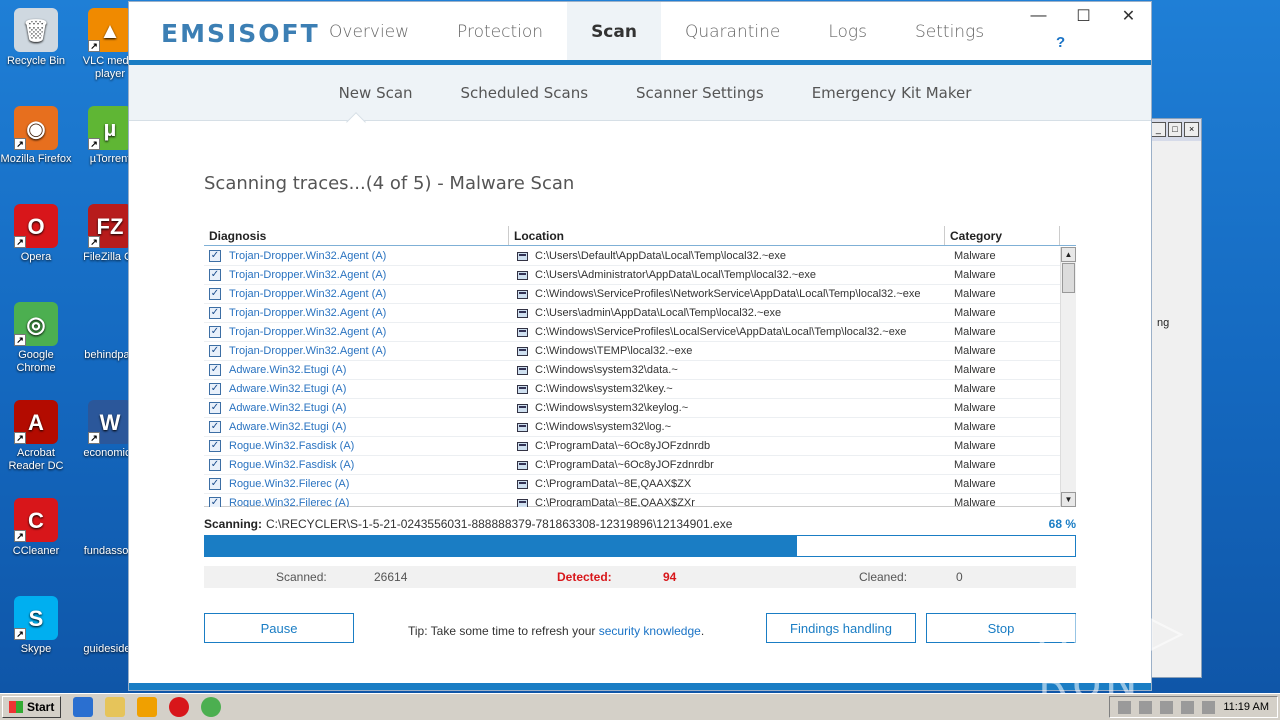 This screenshot has height=720, width=1280. I want to click on tab-scan: Scan, so click(614, 32).